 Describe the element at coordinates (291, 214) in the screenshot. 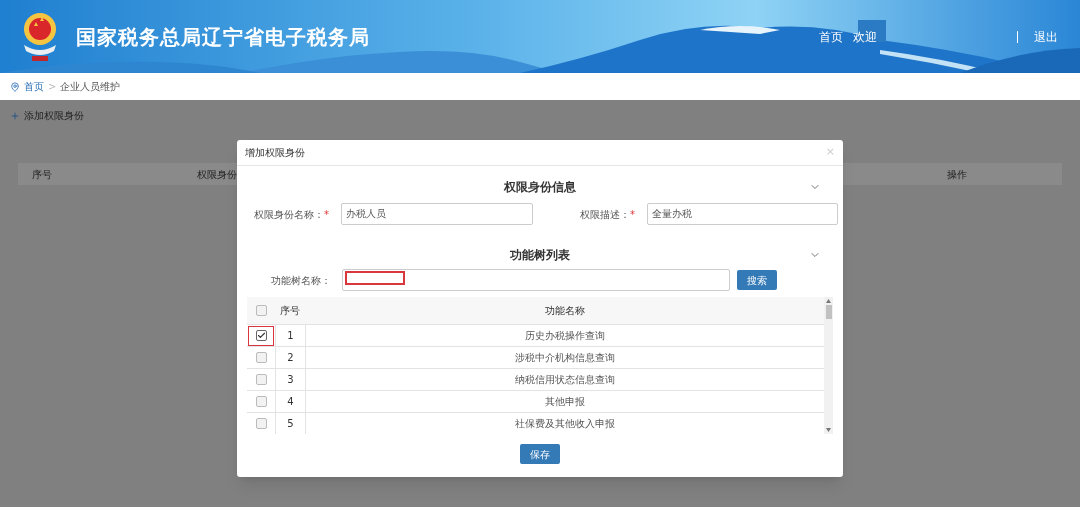

I see `field-label: 权限身份名称：*` at that location.